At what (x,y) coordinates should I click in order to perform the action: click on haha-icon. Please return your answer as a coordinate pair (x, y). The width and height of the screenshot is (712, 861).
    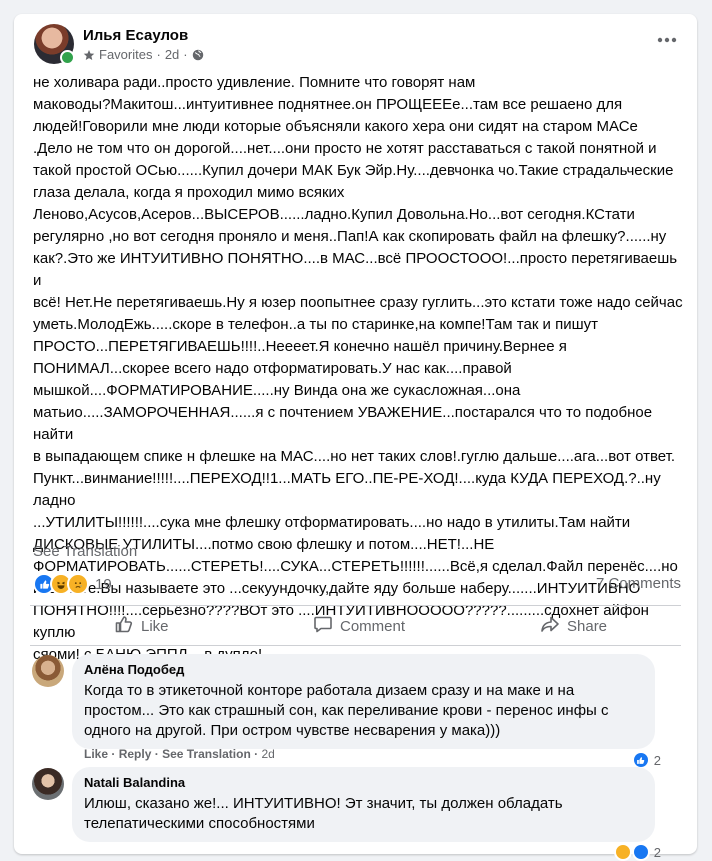
    Looking at the image, I should click on (622, 852).